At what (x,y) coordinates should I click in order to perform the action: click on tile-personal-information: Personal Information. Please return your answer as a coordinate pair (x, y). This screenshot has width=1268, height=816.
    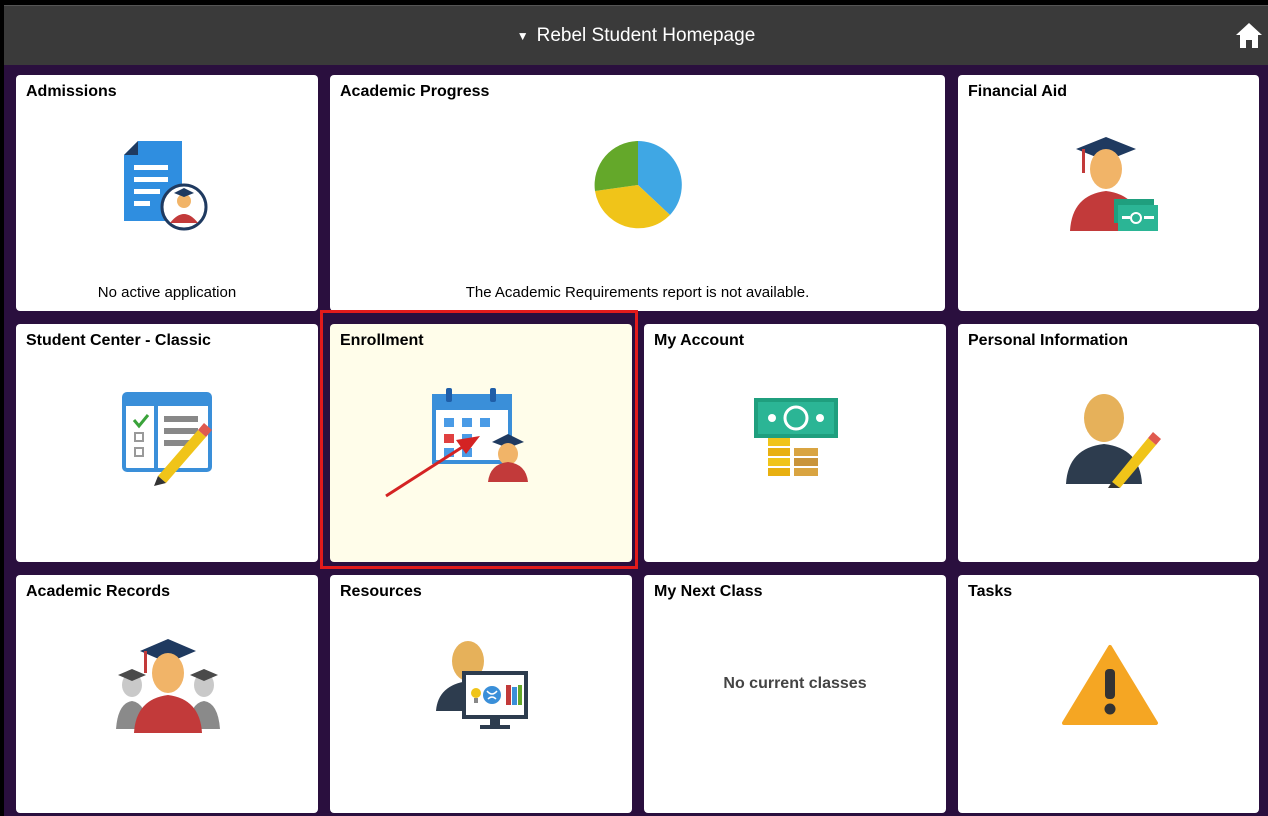
    Looking at the image, I should click on (1108, 443).